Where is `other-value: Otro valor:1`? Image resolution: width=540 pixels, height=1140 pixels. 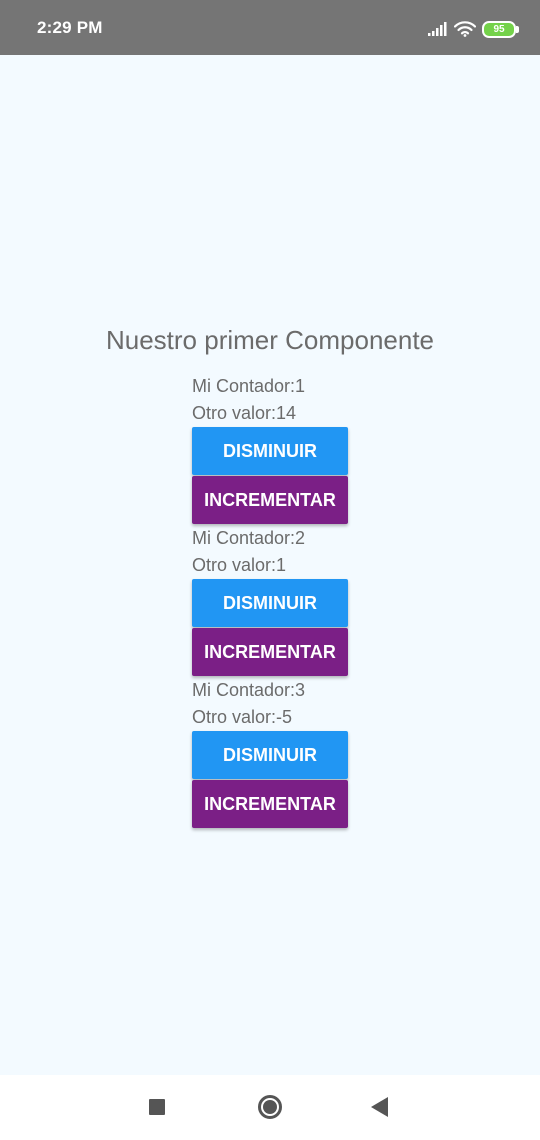
other-value: Otro valor:1 is located at coordinates (239, 565).